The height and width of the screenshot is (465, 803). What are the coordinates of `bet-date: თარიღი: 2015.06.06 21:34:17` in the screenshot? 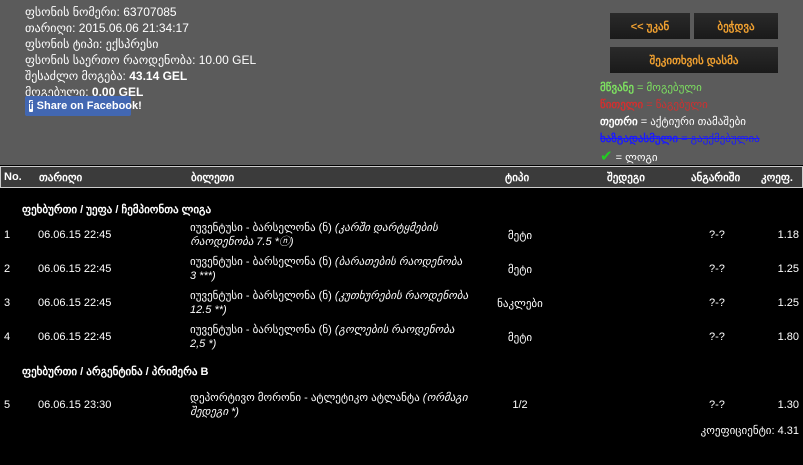 It's located at (107, 28).